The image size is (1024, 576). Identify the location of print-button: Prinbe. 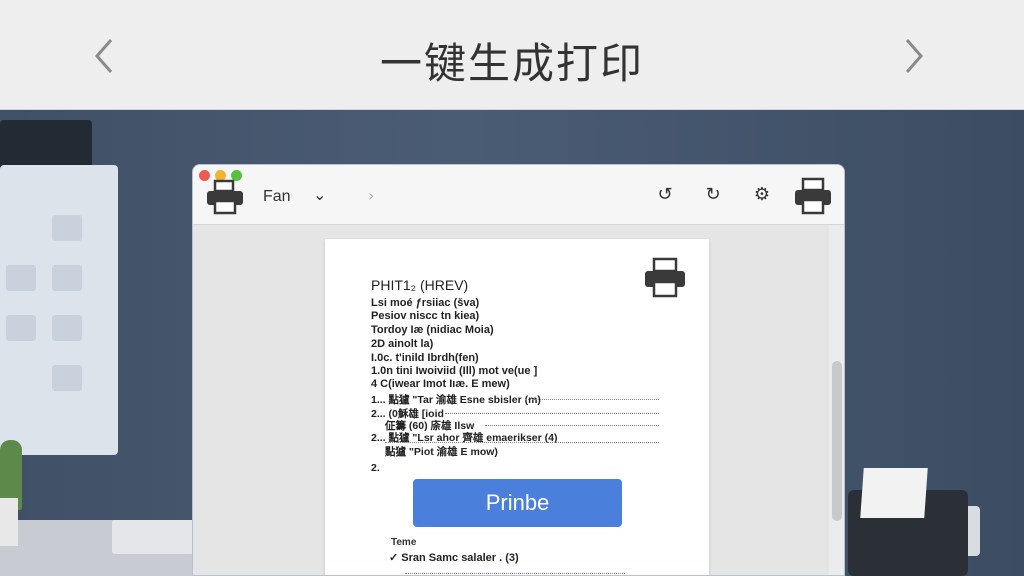
(517, 503).